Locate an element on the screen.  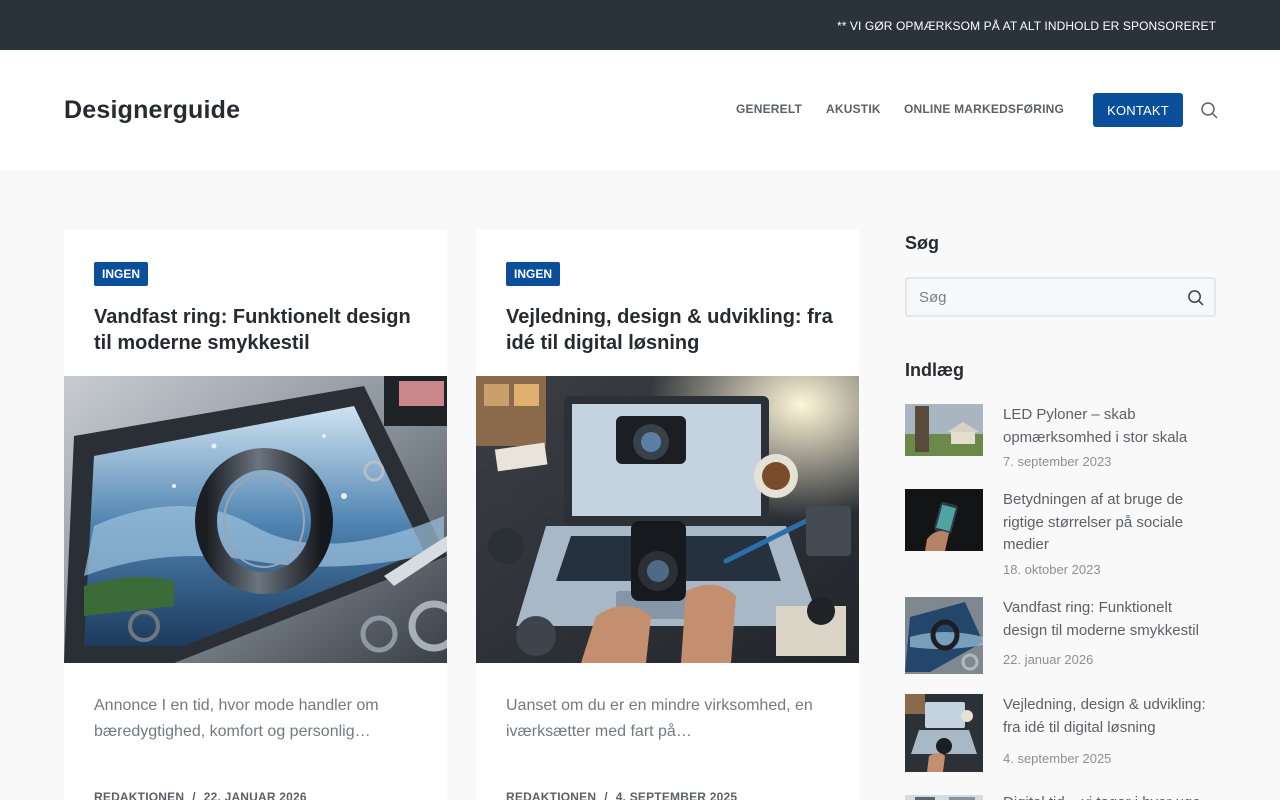
post-date: 4. SEPTEMBER 2025 is located at coordinates (676, 795).